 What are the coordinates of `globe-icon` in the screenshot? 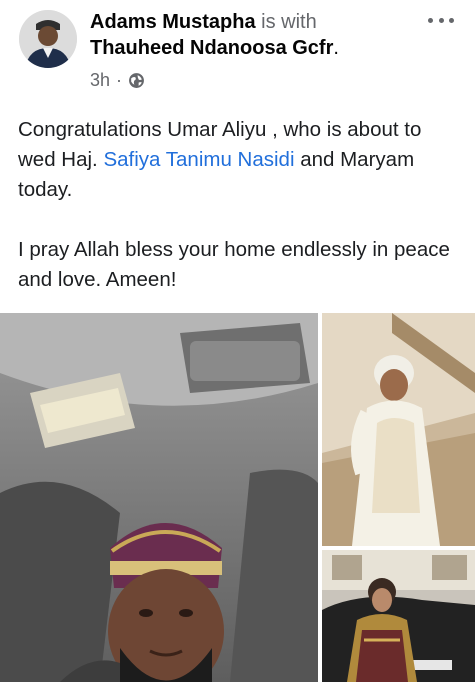 It's located at (136, 80).